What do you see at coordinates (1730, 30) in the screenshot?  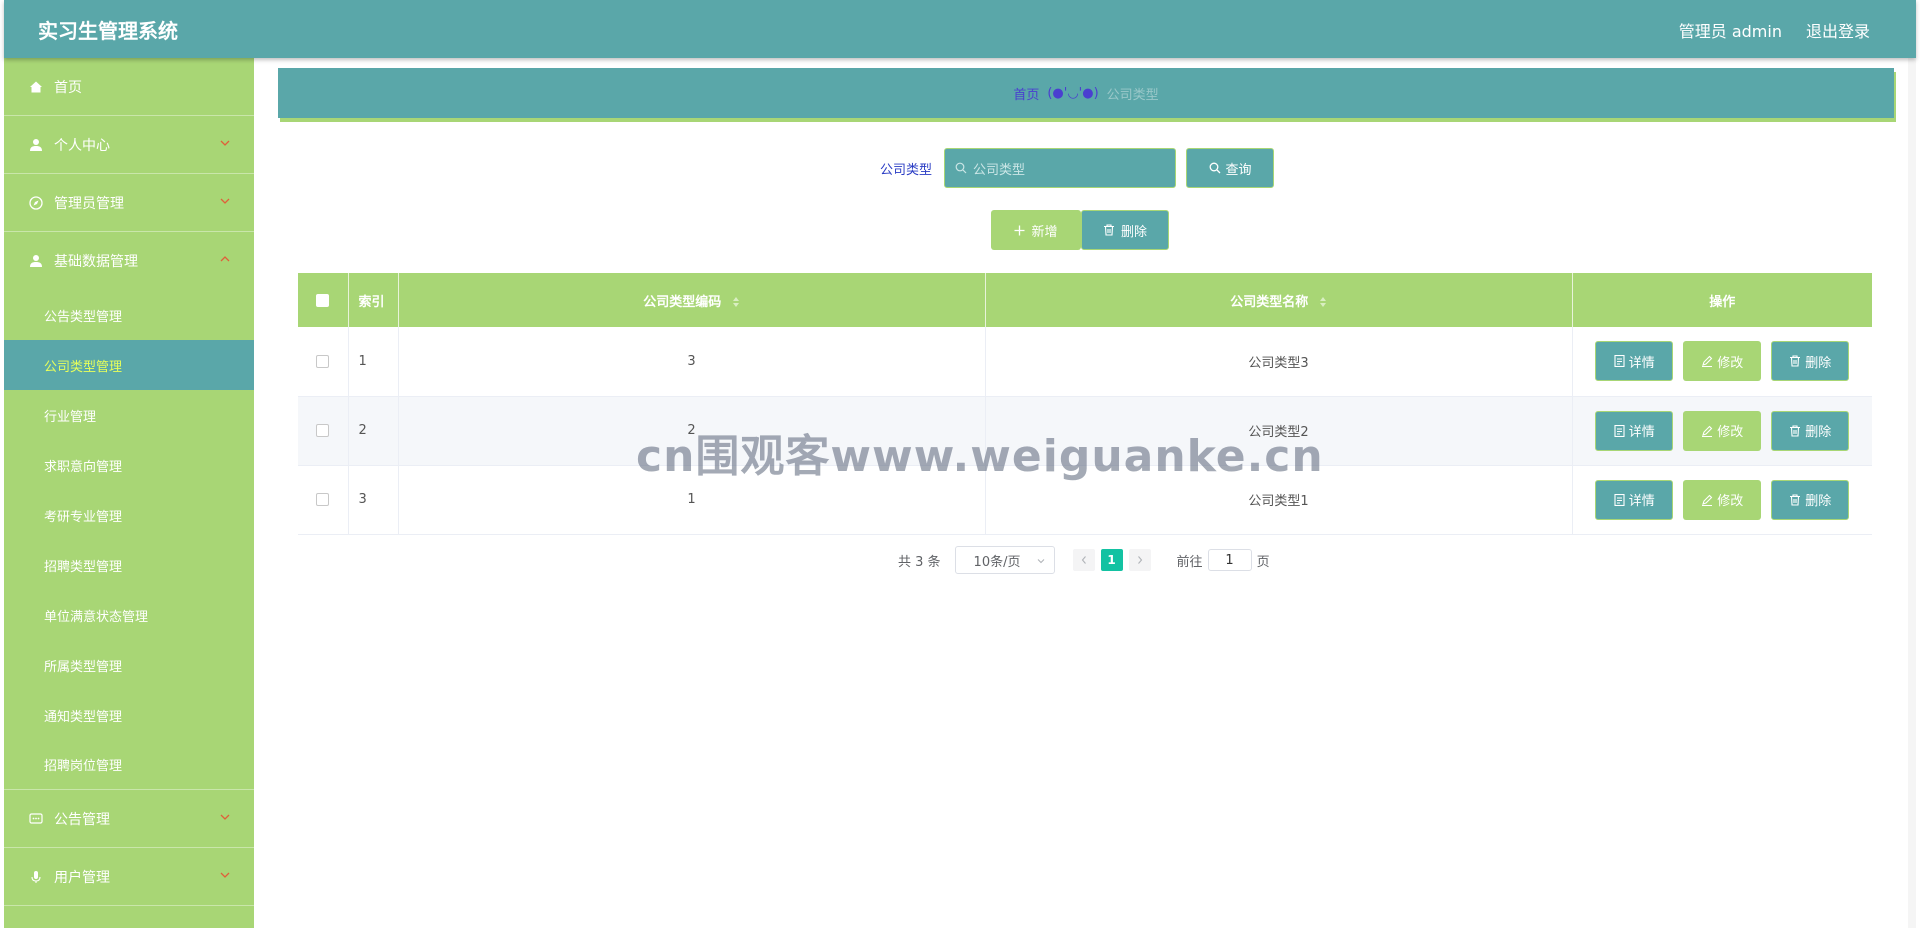 I see `current-user-label: 管理员 admin` at bounding box center [1730, 30].